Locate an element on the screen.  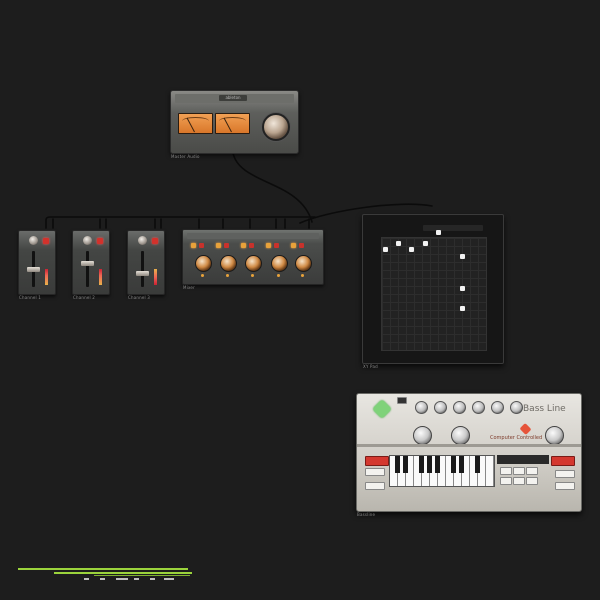
accent-knob is located at coordinates (516, 407).